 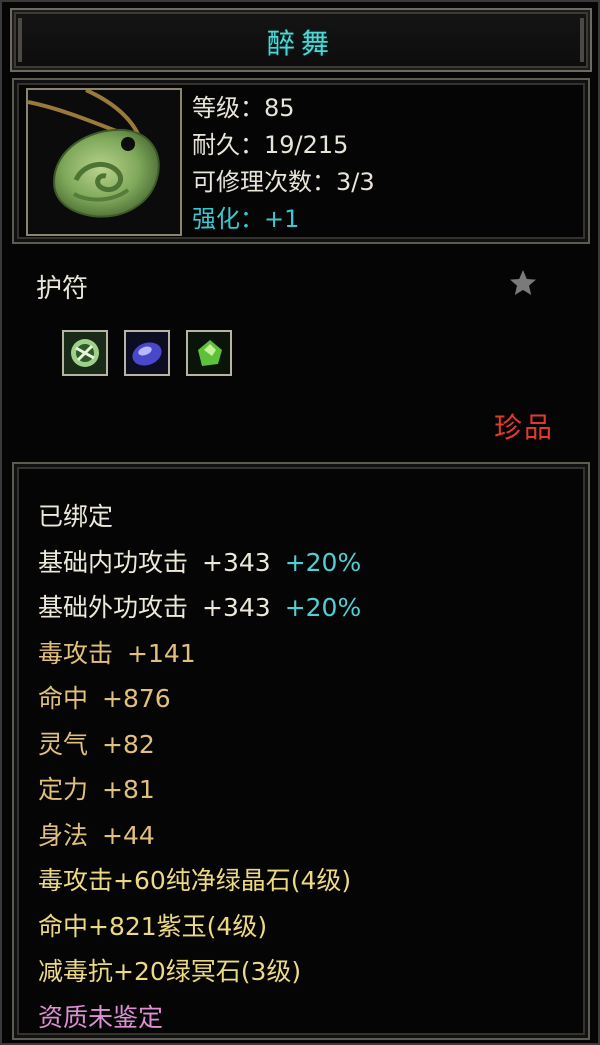 What do you see at coordinates (300, 43) in the screenshot?
I see `item-name: 醉舞` at bounding box center [300, 43].